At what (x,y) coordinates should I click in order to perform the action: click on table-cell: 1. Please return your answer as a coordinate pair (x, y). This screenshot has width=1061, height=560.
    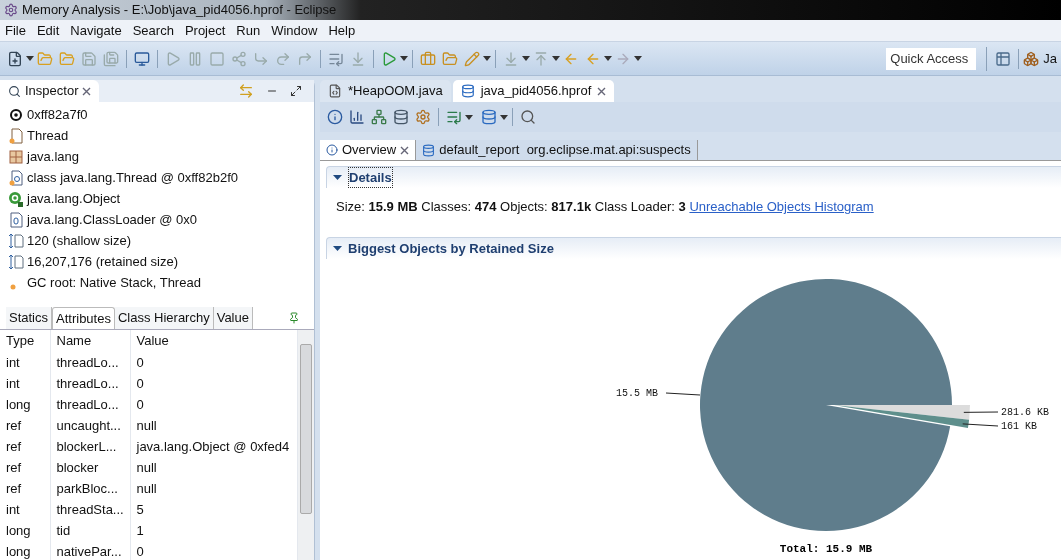
    Looking at the image, I should click on (214, 530).